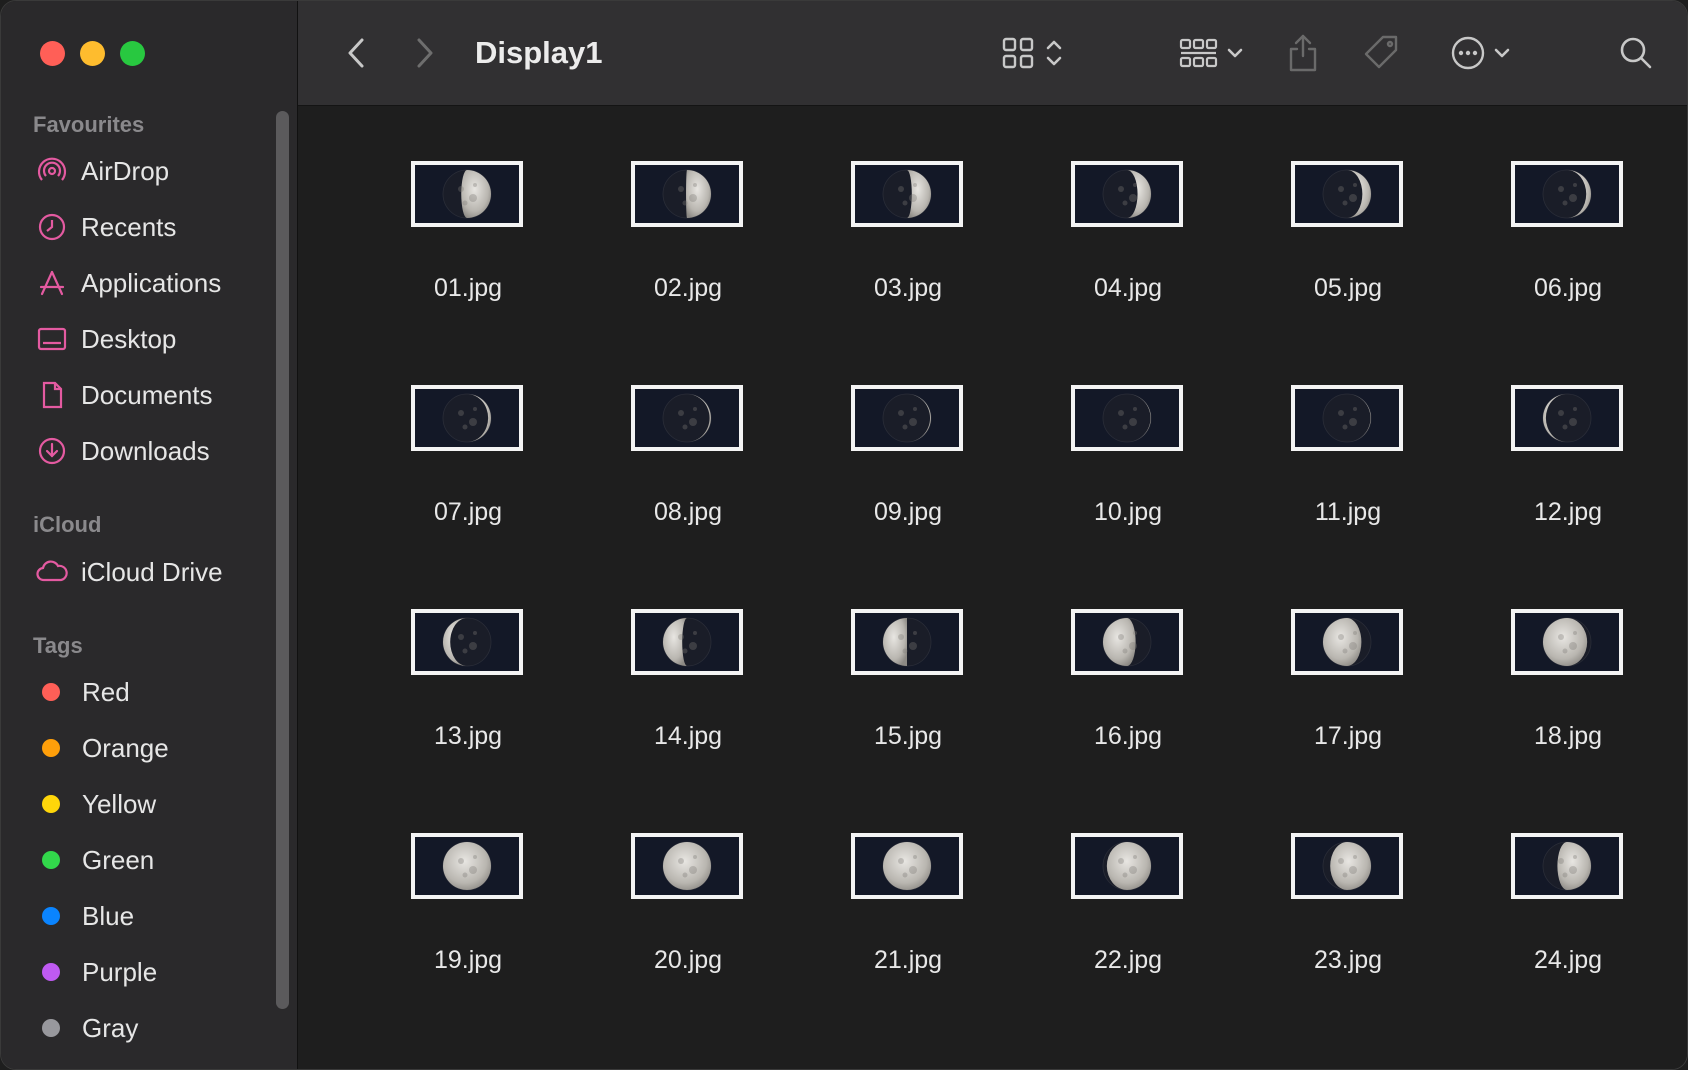 This screenshot has width=1688, height=1070. I want to click on file-item: 13.jpg, so click(448, 664).